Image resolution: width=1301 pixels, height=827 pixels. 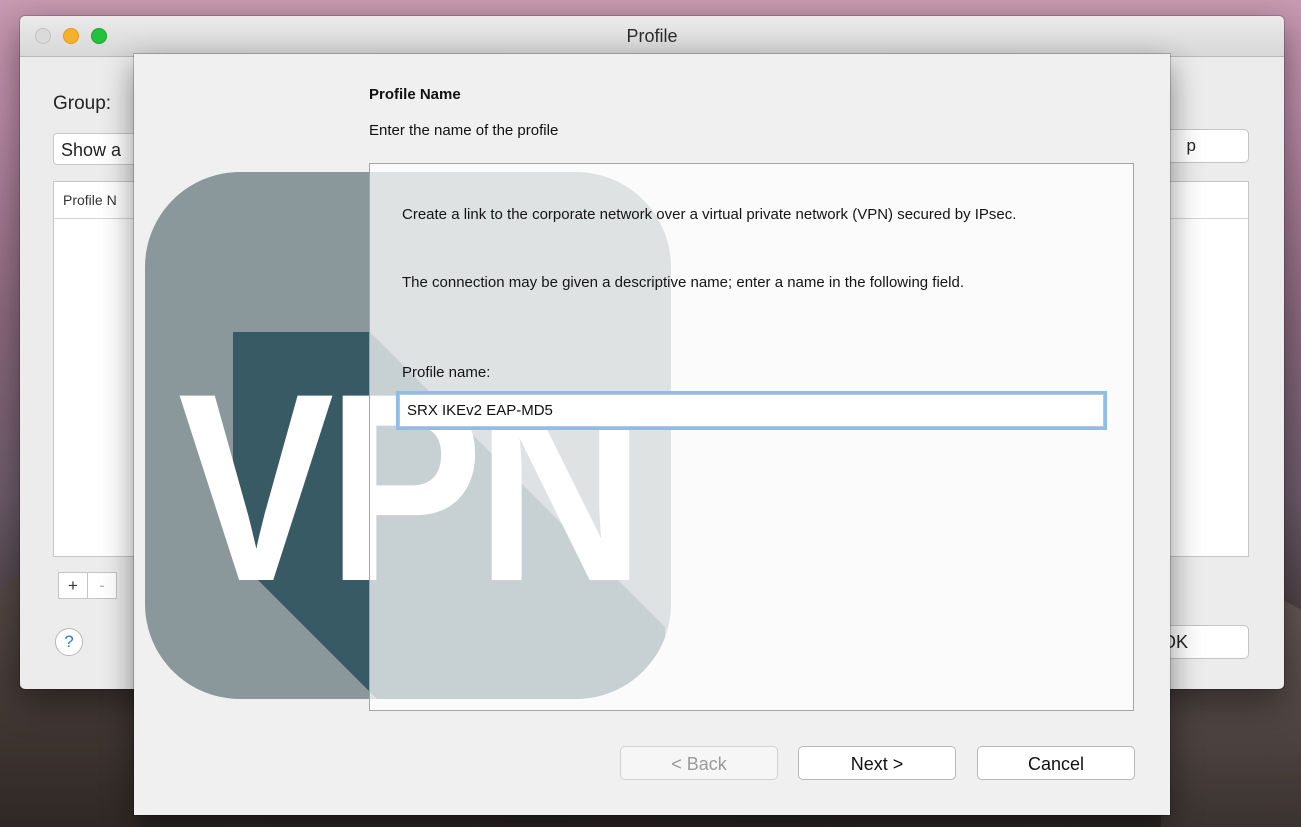 I want to click on profile-name-label: Profile name:, so click(x=446, y=372).